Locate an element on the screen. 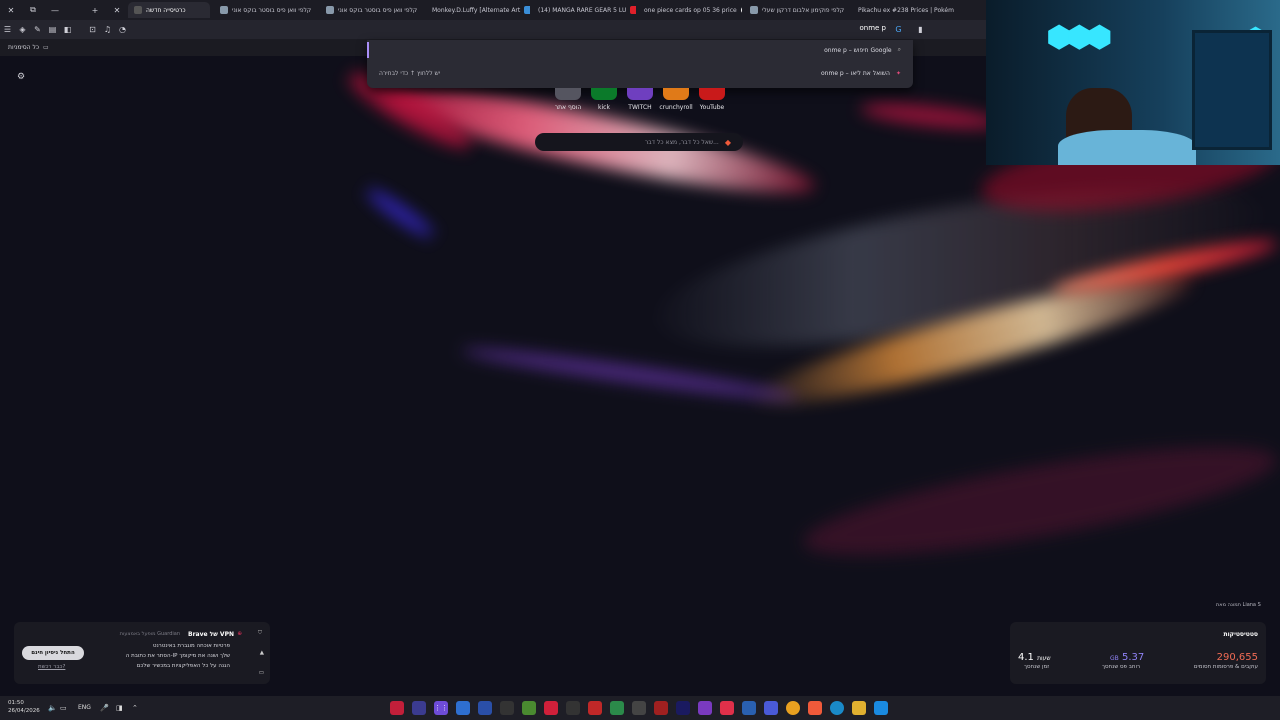  tab: קלפי פוקימון אלבום דרקון שעלי is located at coordinates (797, 10).